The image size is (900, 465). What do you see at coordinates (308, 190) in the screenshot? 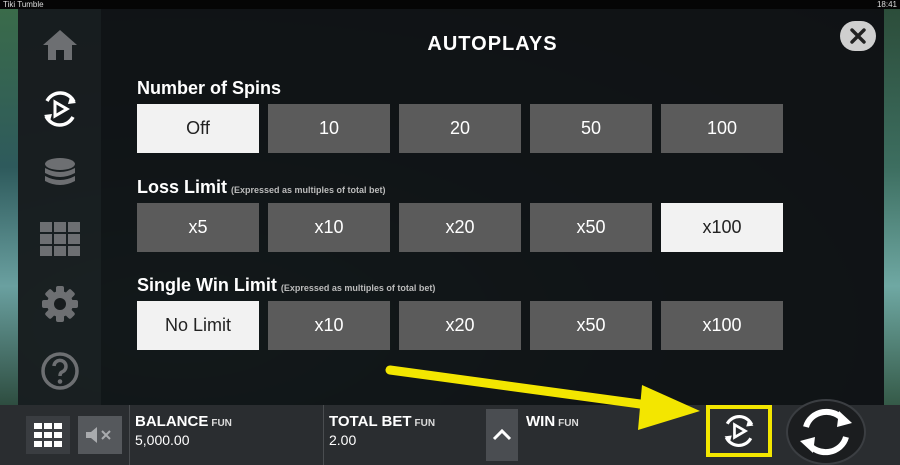
I see `loss-limit-note: (Expressed as multiples of total bet)` at bounding box center [308, 190].